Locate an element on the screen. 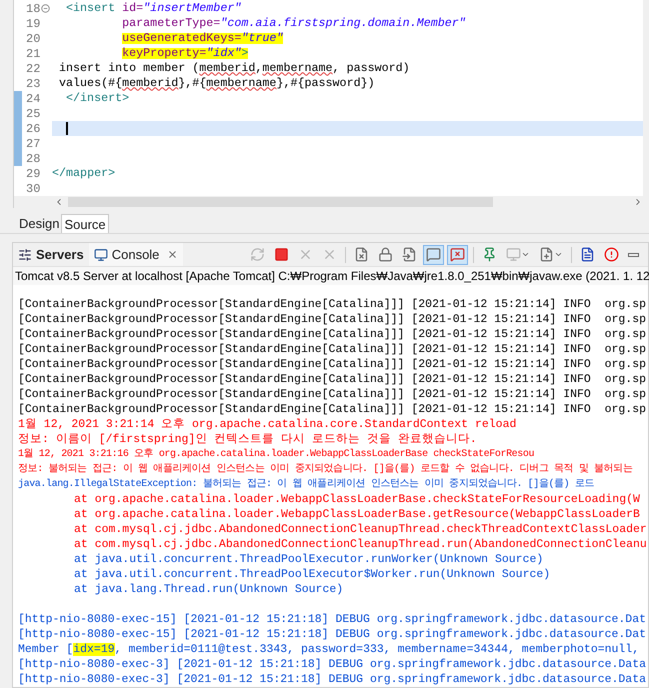  console-line: at org.apache.catalina.loader.WebappClassLoaderBase.checkStateForResourceLoading(W is located at coordinates (357, 499).